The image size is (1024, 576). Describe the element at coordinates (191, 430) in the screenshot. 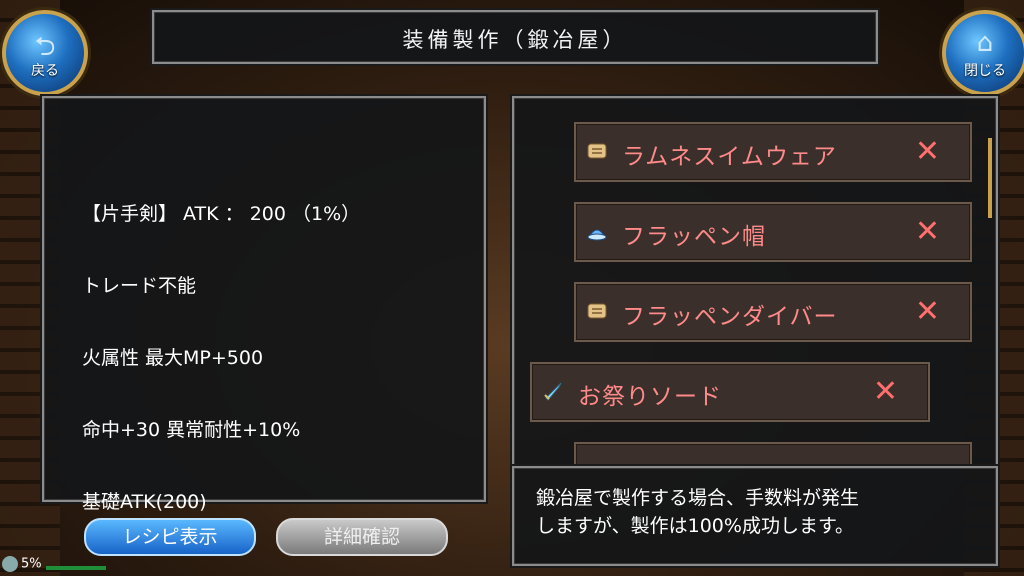

I see `info-line: 命中+30 異常耐性+10%` at that location.